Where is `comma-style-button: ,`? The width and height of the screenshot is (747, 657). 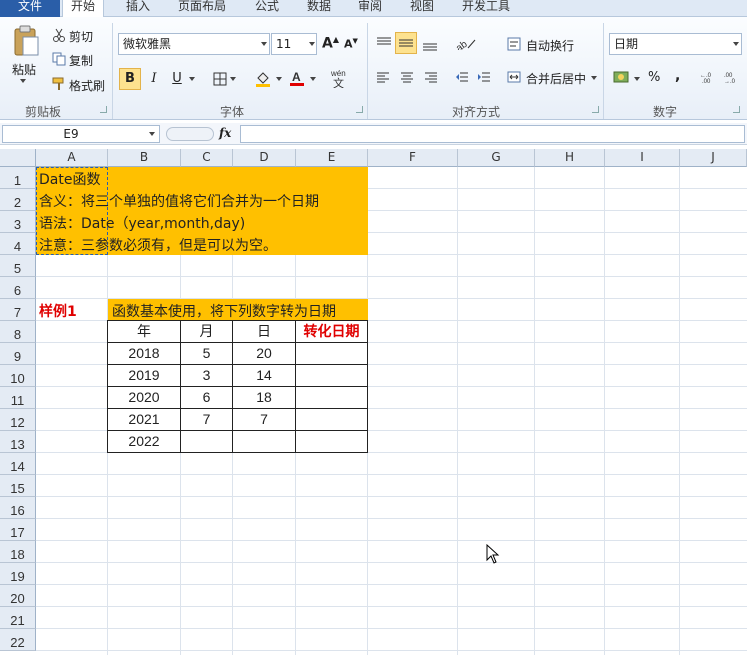 comma-style-button: , is located at coordinates (677, 76).